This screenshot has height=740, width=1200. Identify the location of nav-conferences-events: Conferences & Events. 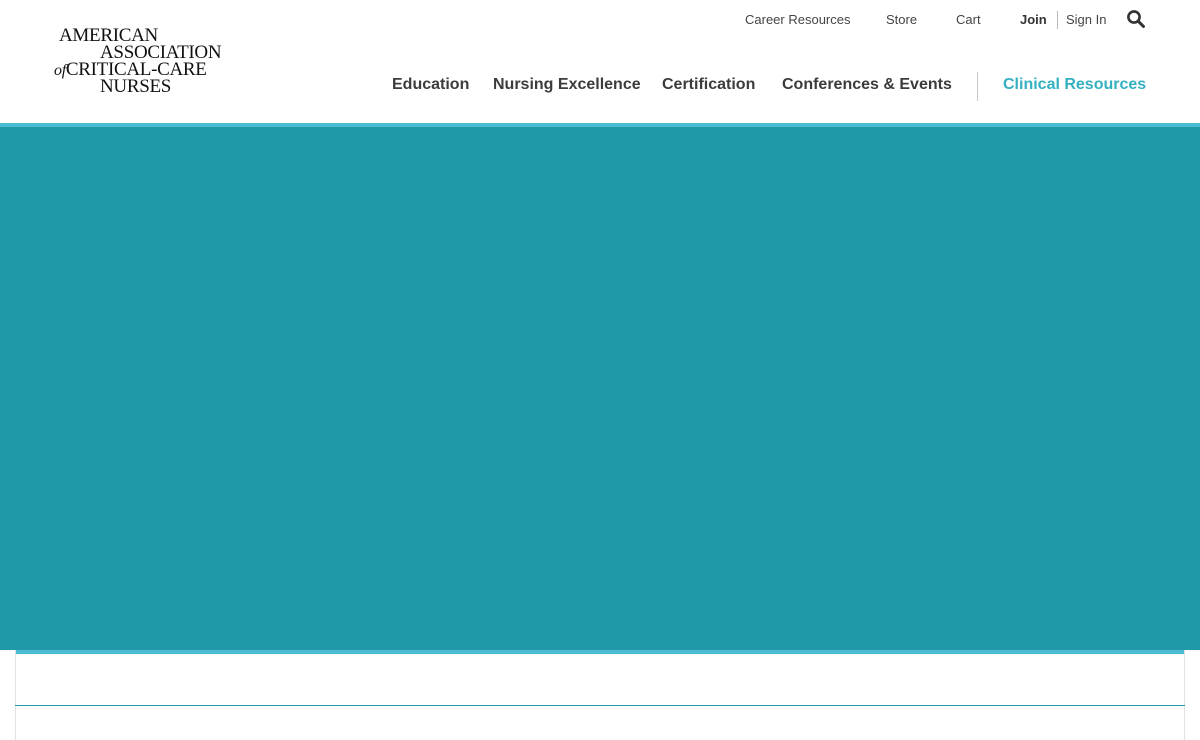
(867, 87).